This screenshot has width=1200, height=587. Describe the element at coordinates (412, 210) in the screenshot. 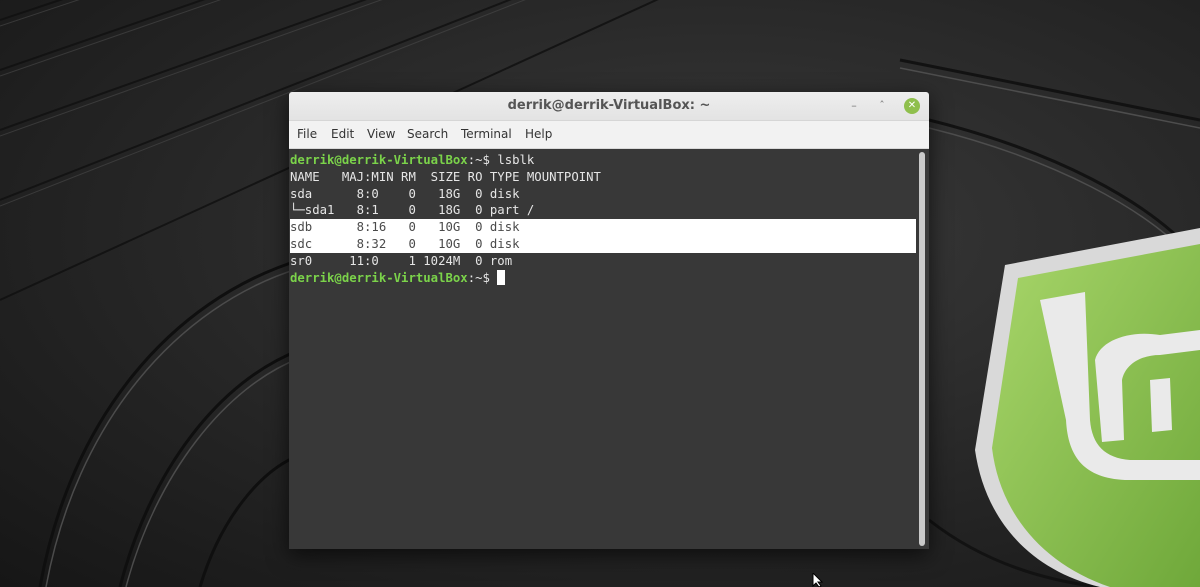

I see `lsblk-row: └─sda1 8:1 0 18G 0 part /` at that location.